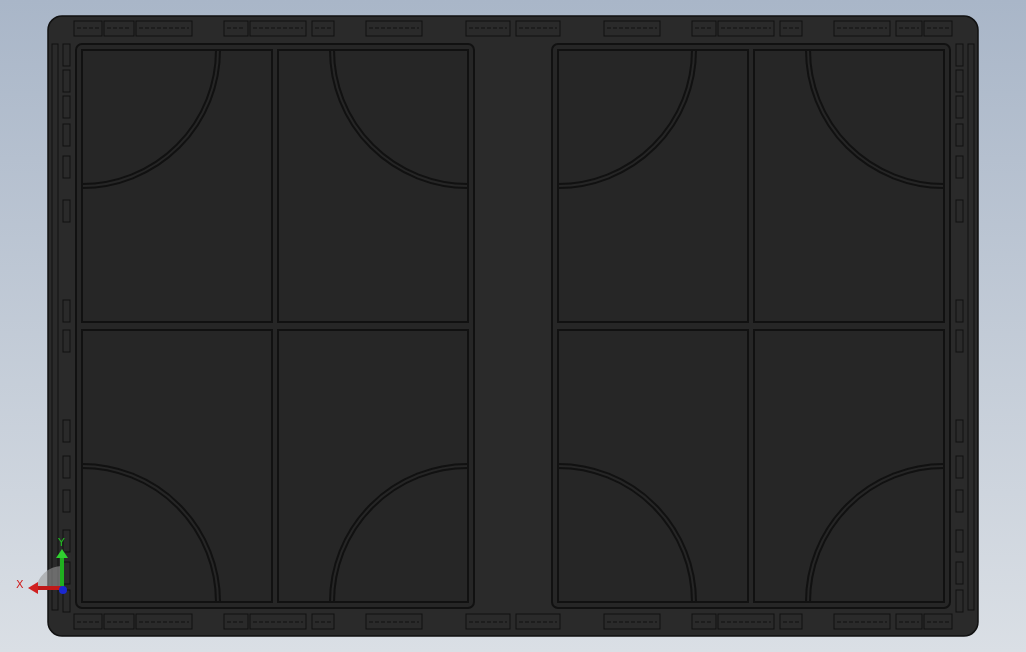  Describe the element at coordinates (20, 584) in the screenshot. I see `axis-label: X` at that location.